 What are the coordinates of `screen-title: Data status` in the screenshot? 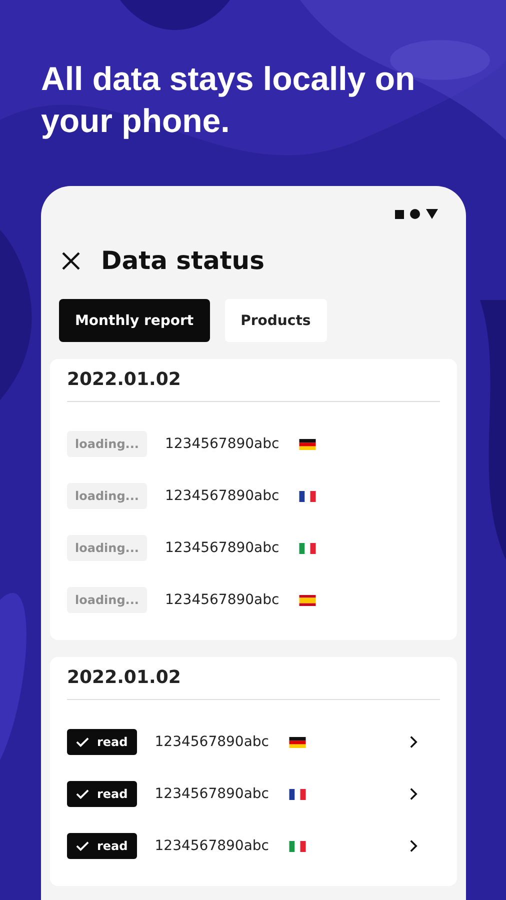 It's located at (182, 260).